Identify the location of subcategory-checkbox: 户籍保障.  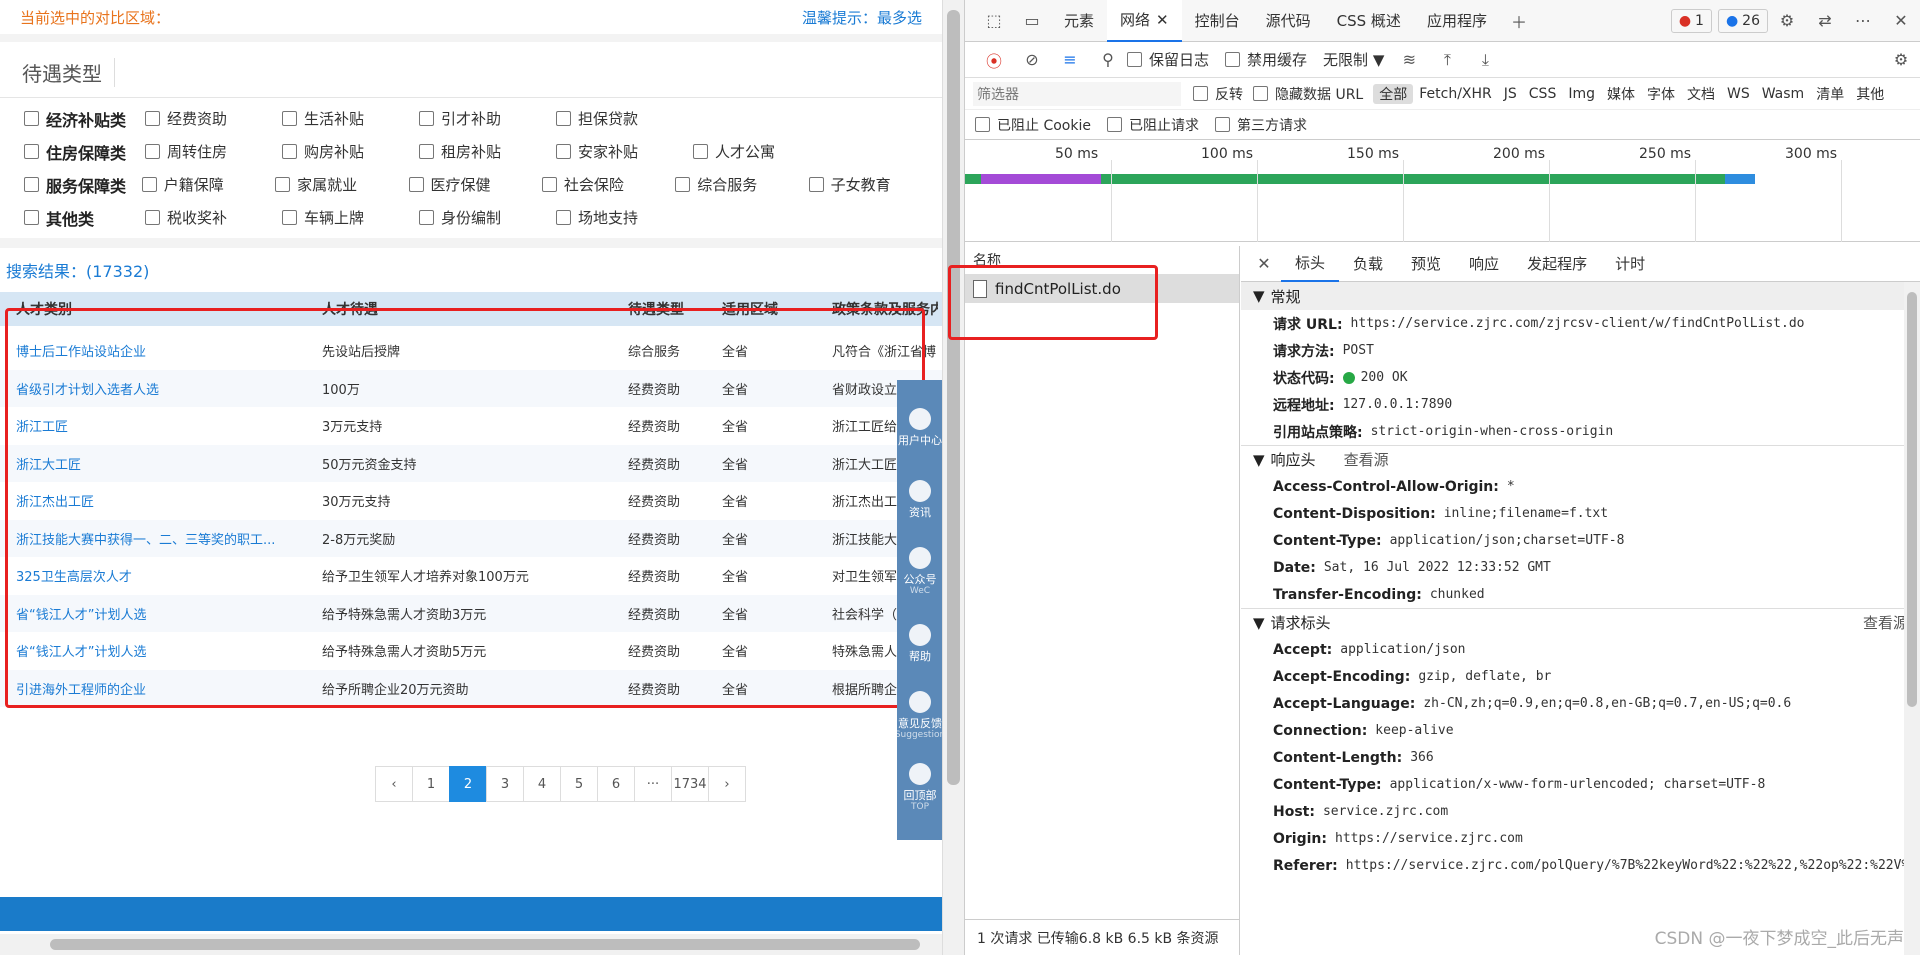
(208, 184).